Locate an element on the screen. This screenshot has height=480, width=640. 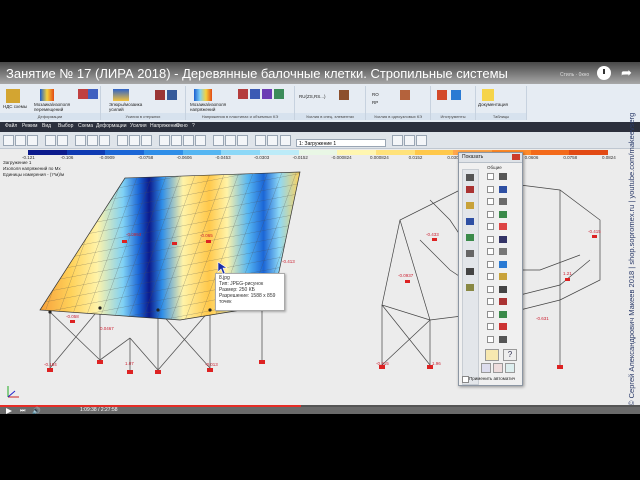
elements-icon is located at coordinates (242, 140).